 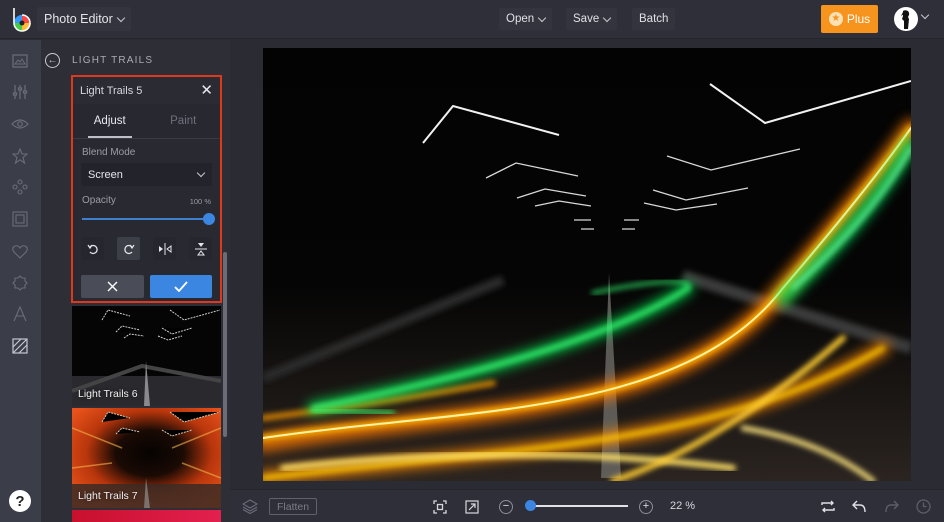 I want to click on effect-thumbnail: Light Trails 6, so click(x=146, y=356).